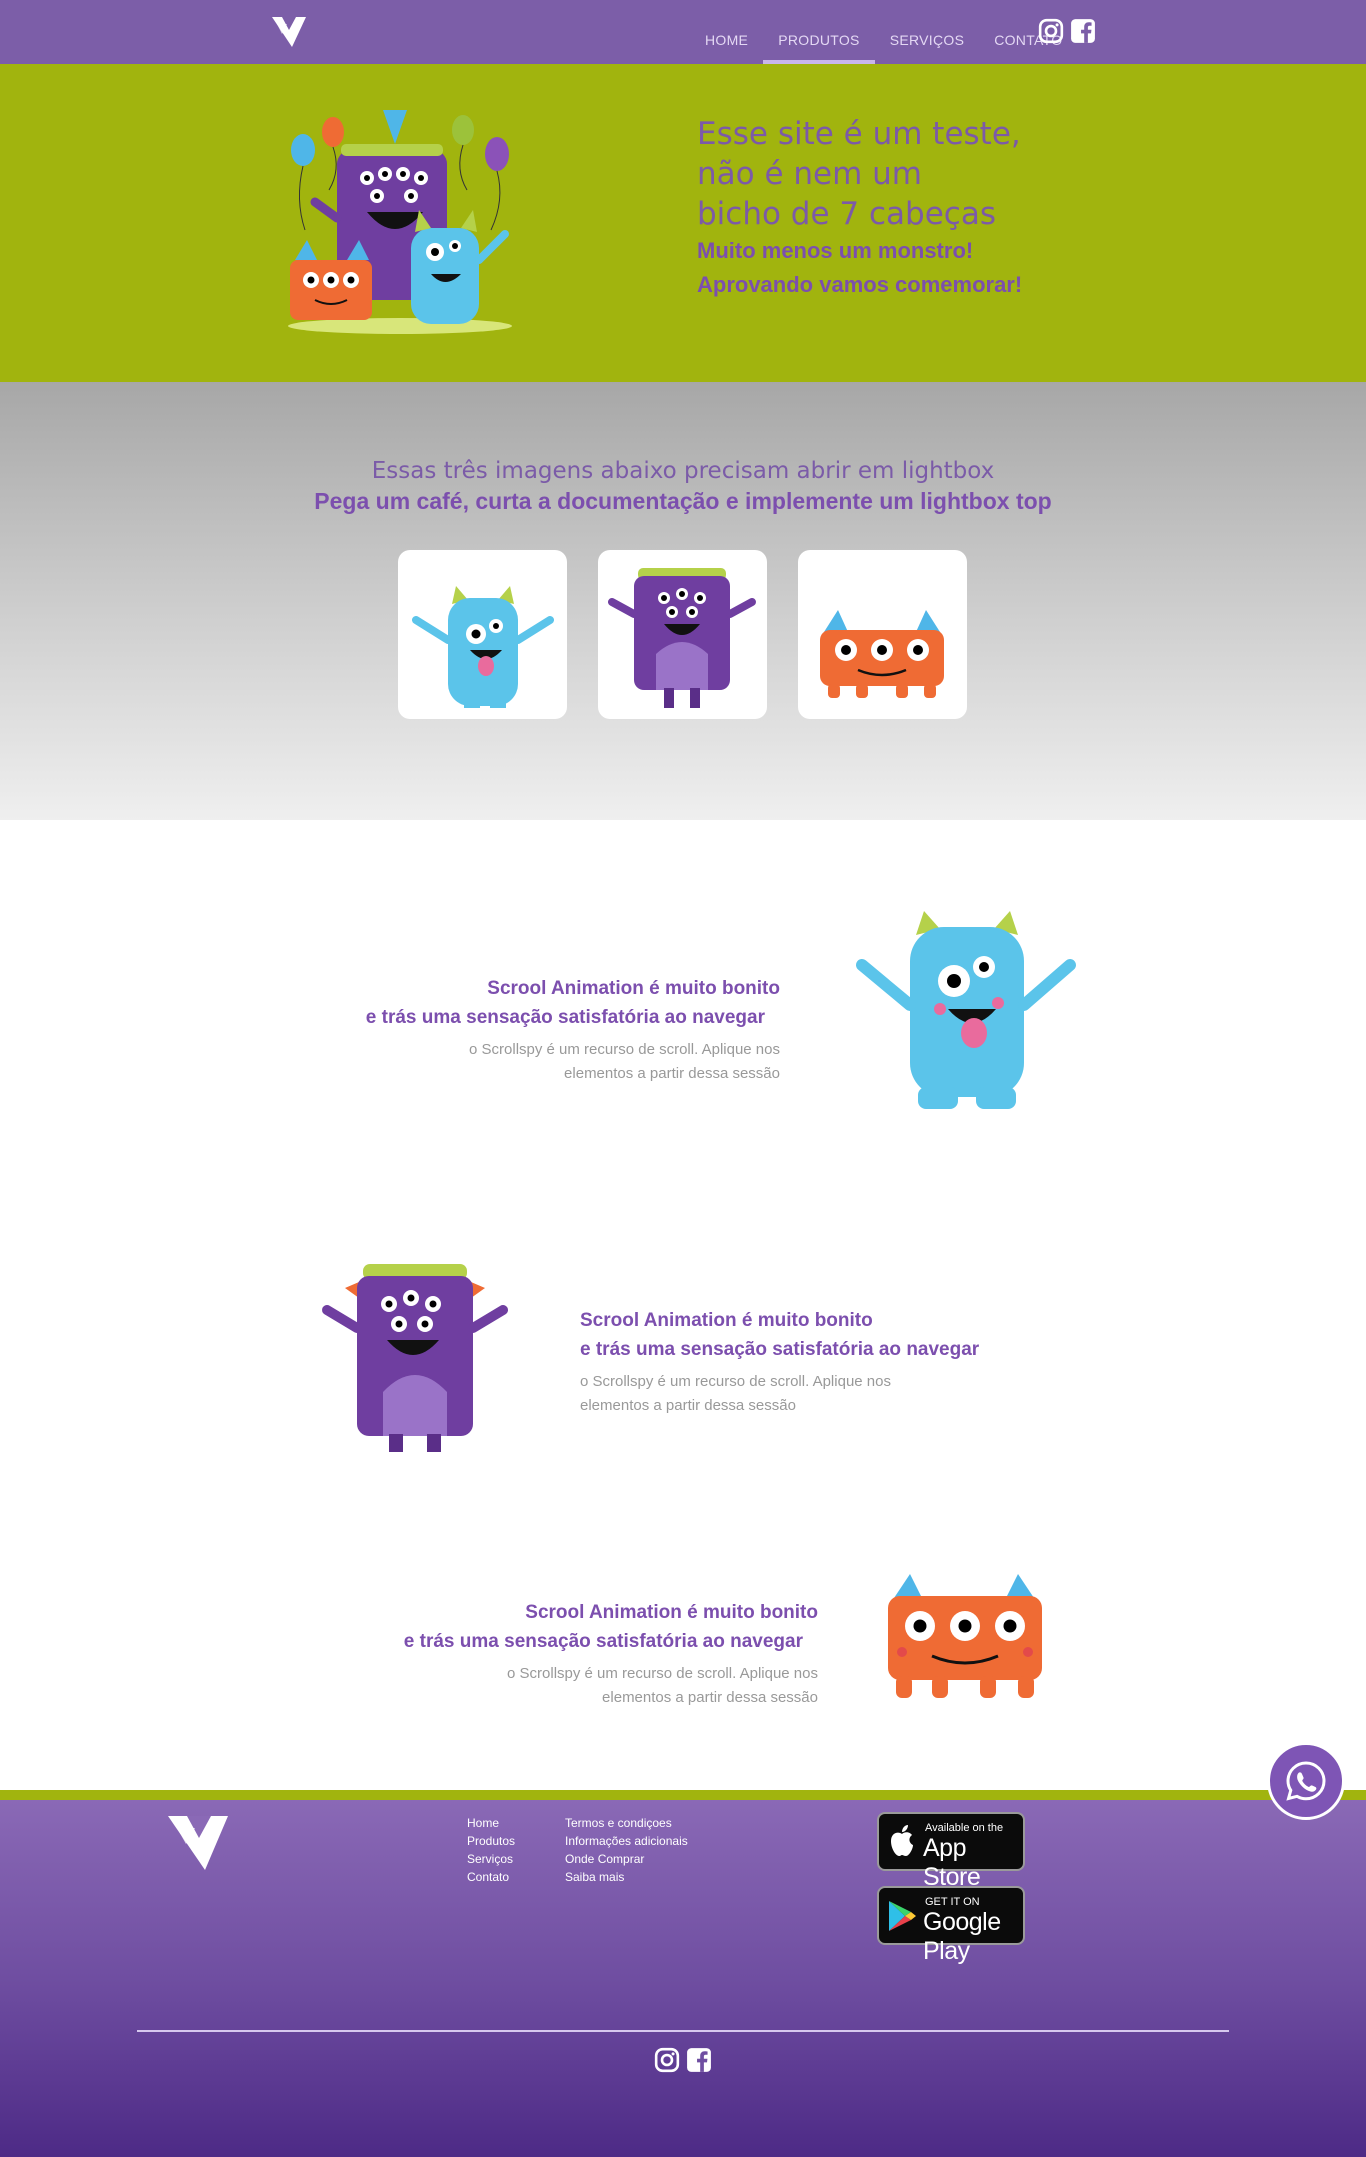  What do you see at coordinates (626, 1877) in the screenshot?
I see `footer-link-saiba-mais: Saiba mais` at bounding box center [626, 1877].